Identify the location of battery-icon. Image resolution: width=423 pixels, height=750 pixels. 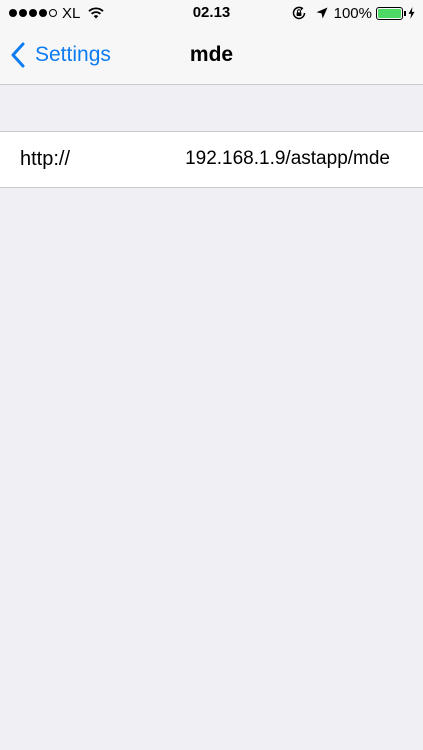
(389, 13).